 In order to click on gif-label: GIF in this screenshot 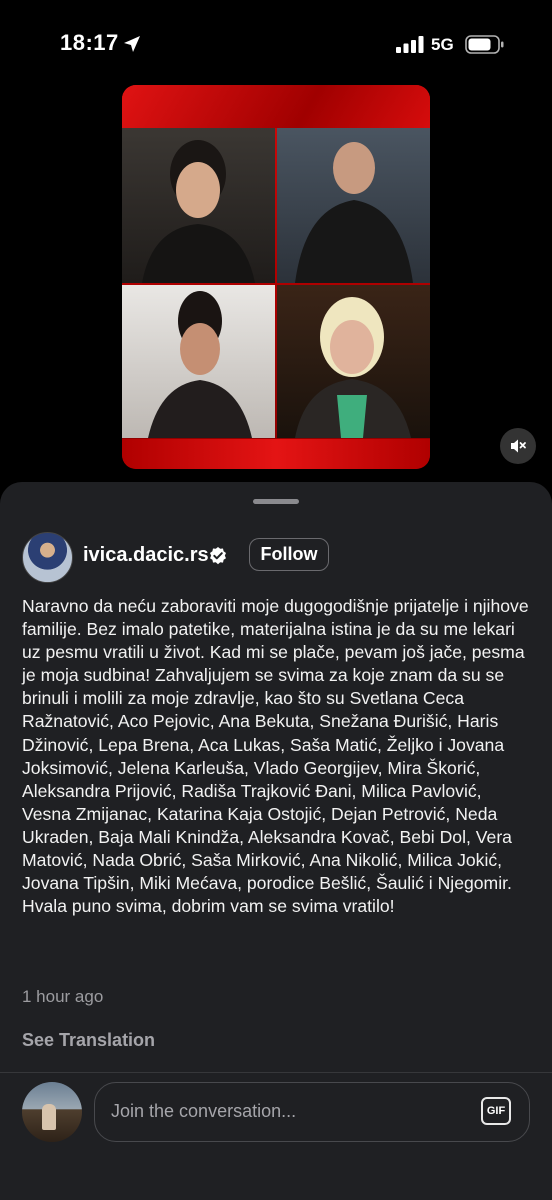, I will do `click(496, 1111)`.